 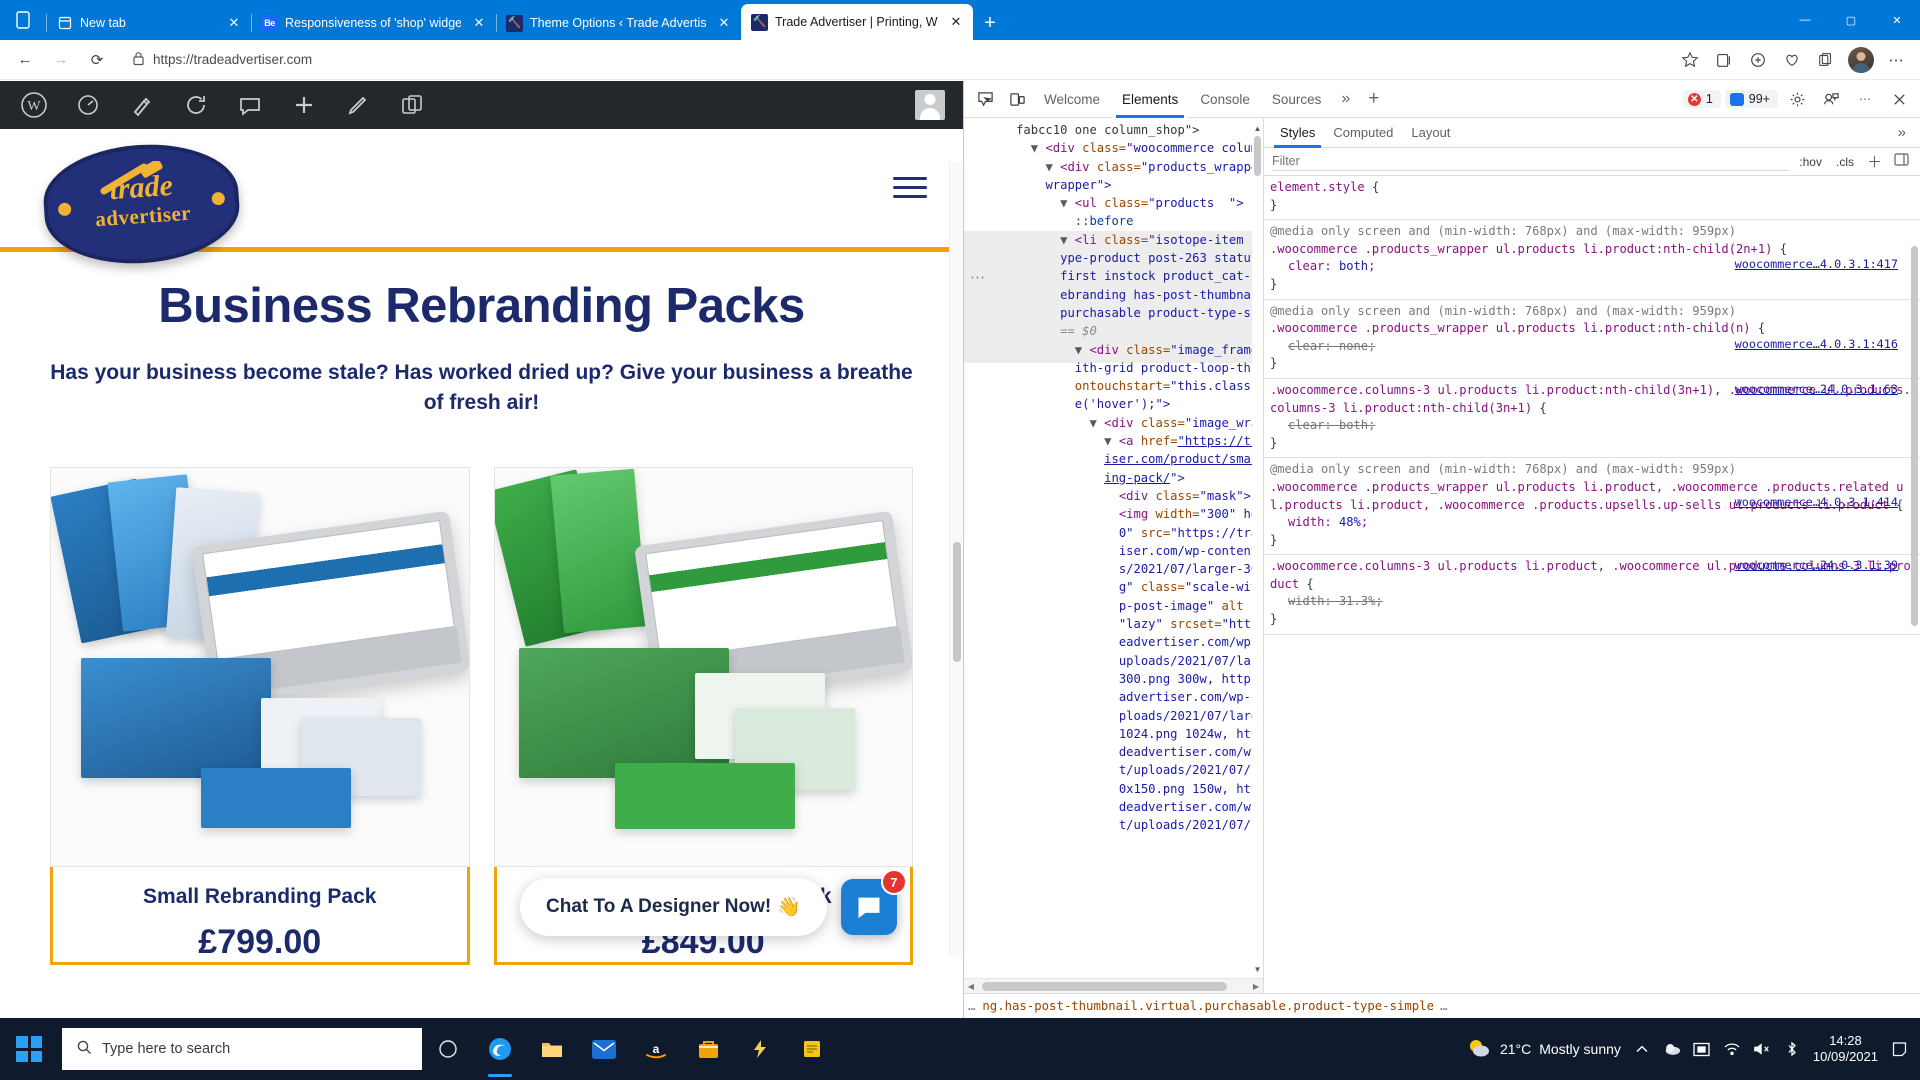 I want to click on css-selector: element.style {, so click(x=1591, y=188).